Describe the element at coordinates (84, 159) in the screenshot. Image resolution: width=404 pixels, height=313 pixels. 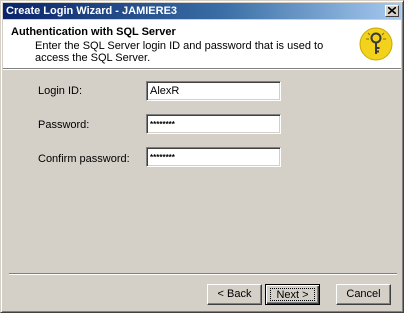
I see `confirm-password-label: Confirm password:` at that location.